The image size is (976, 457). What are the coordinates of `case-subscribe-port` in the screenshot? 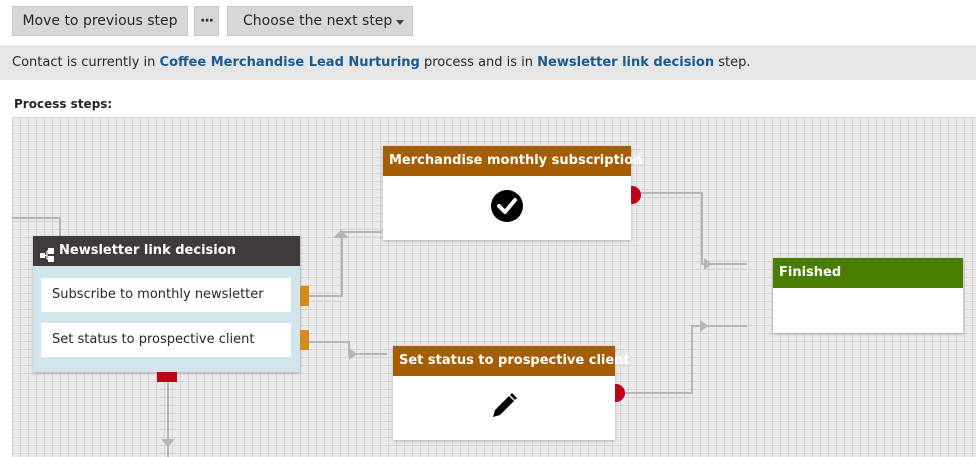 It's located at (304, 296).